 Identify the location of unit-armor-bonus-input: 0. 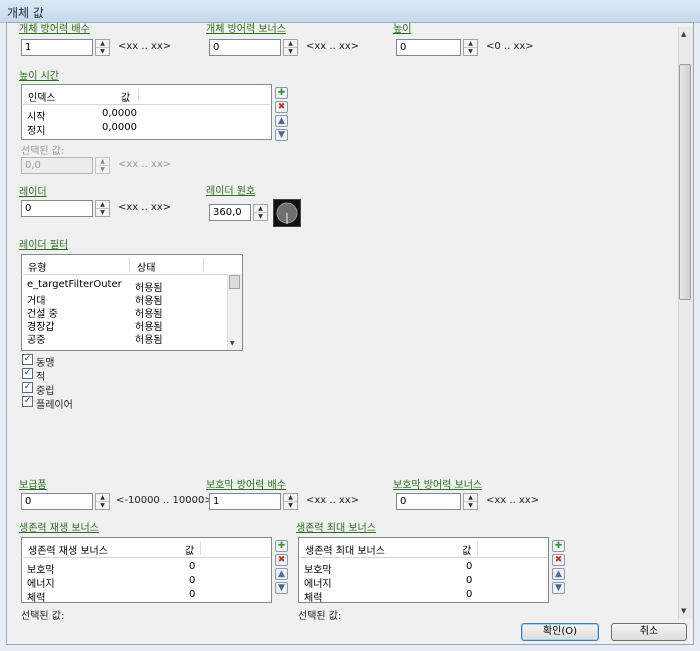
(245, 47).